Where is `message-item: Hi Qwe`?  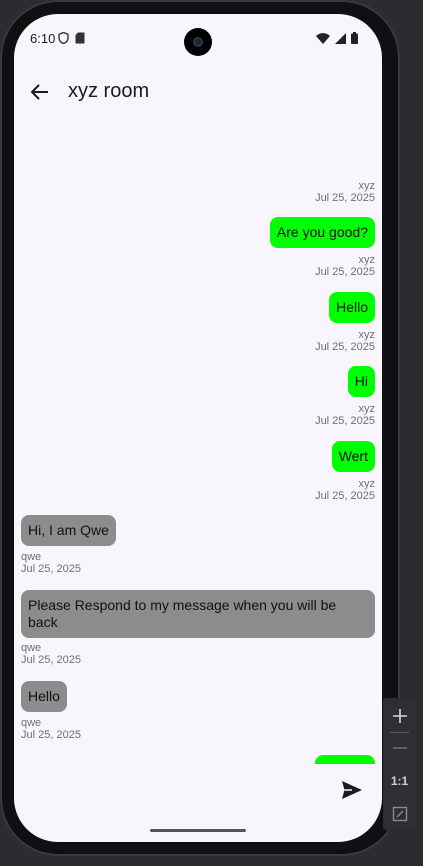
message-item: Hi Qwe is located at coordinates (345, 759).